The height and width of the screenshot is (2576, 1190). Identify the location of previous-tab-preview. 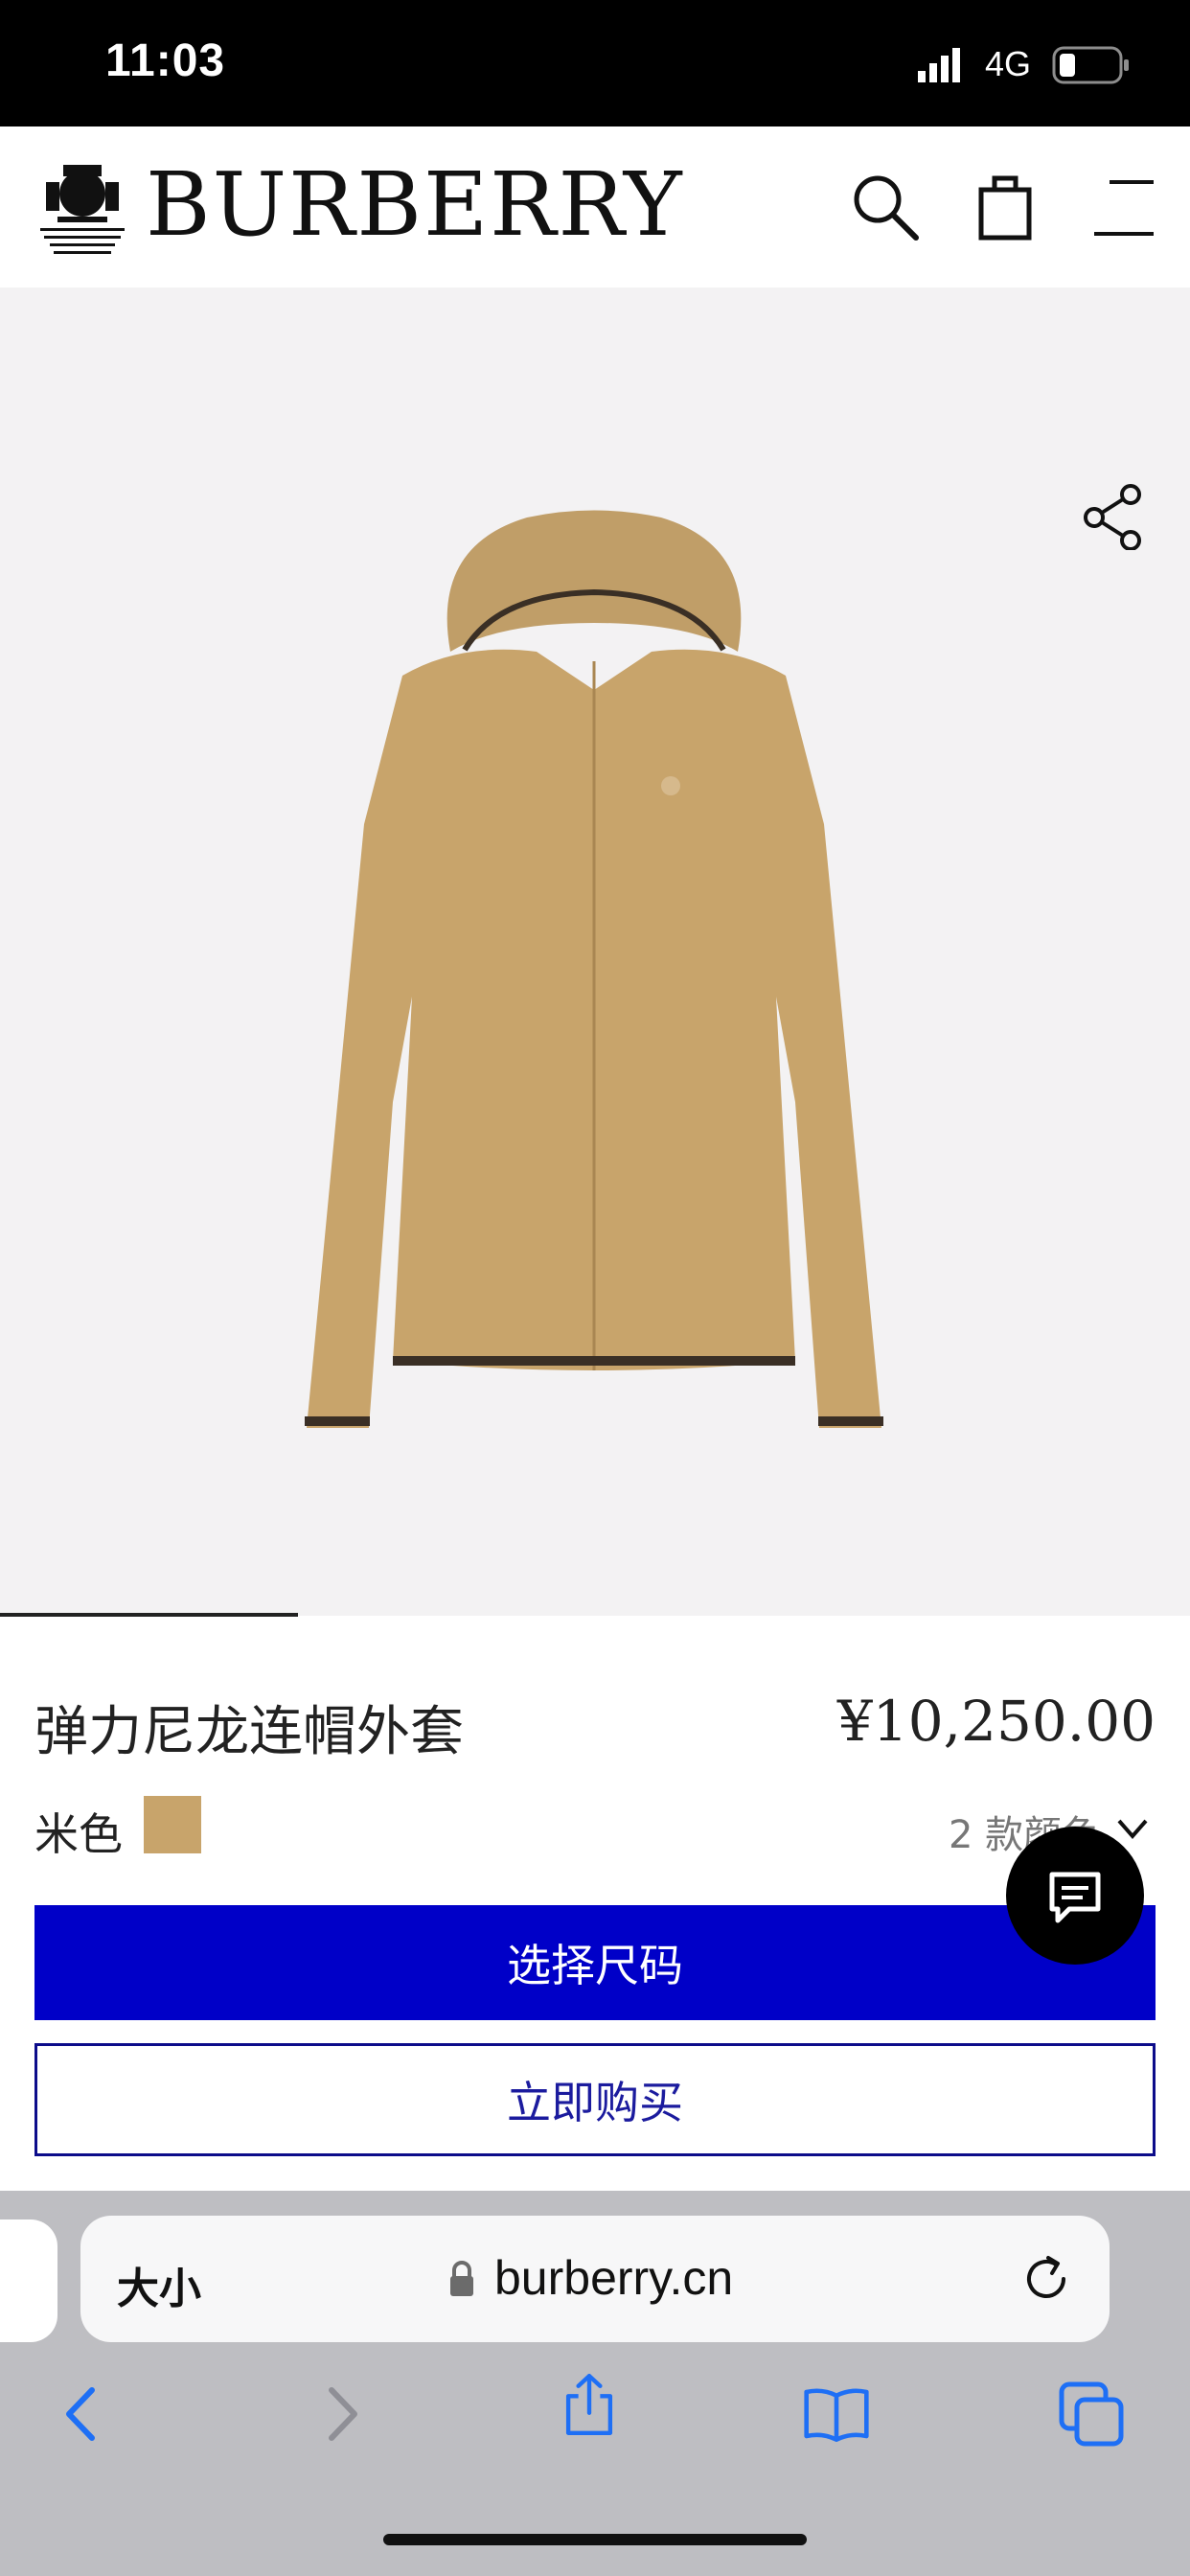
(29, 2281).